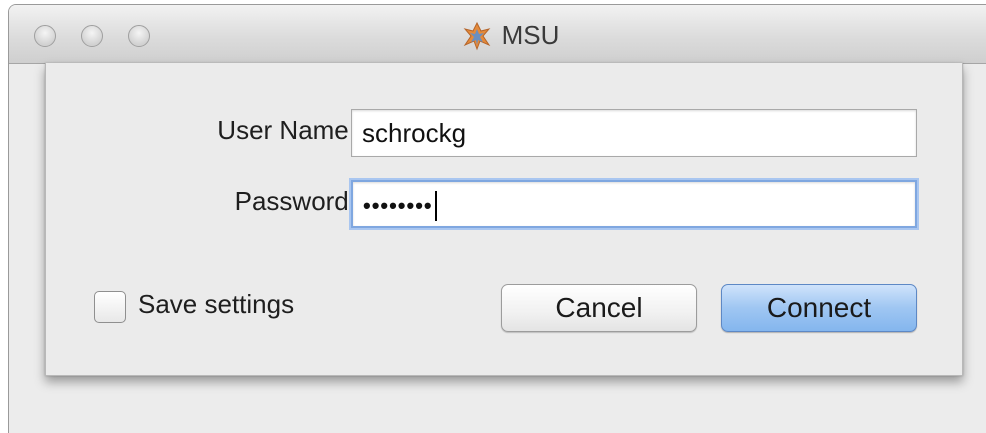  Describe the element at coordinates (599, 308) in the screenshot. I see `cancel-button: Cancel` at that location.